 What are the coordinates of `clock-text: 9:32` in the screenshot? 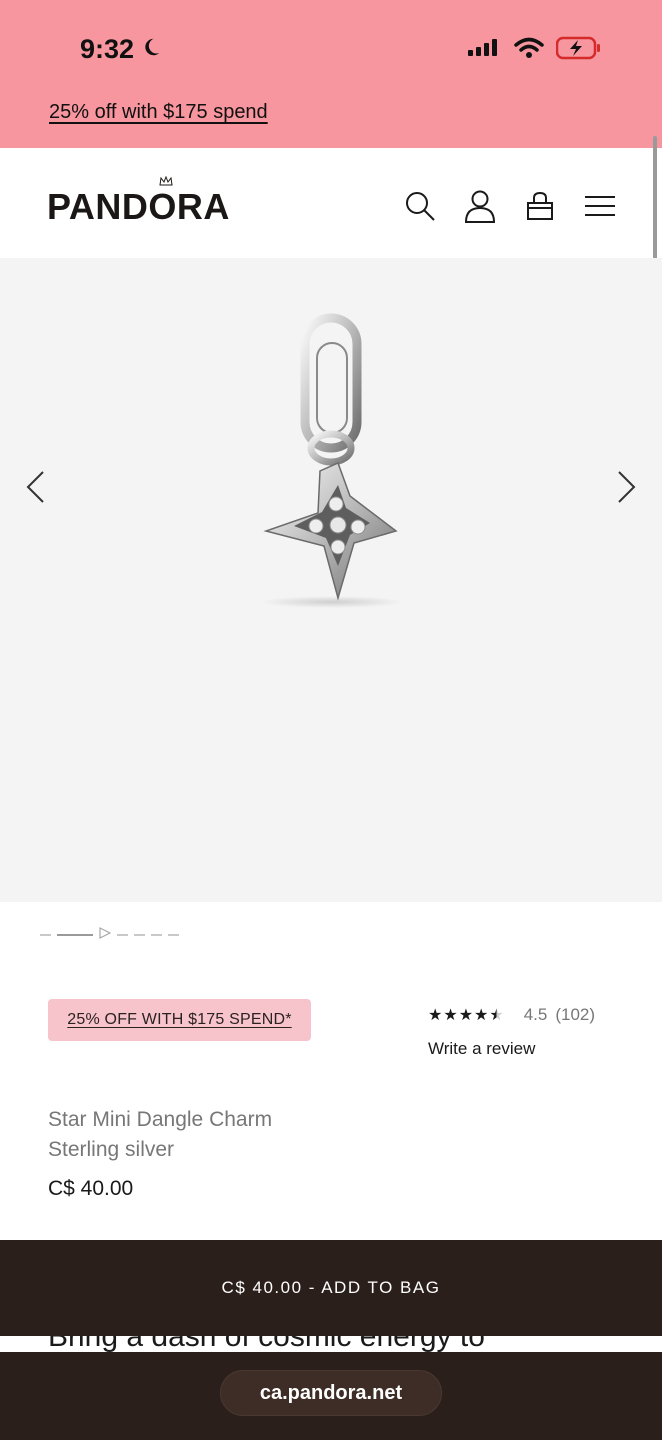 It's located at (107, 49).